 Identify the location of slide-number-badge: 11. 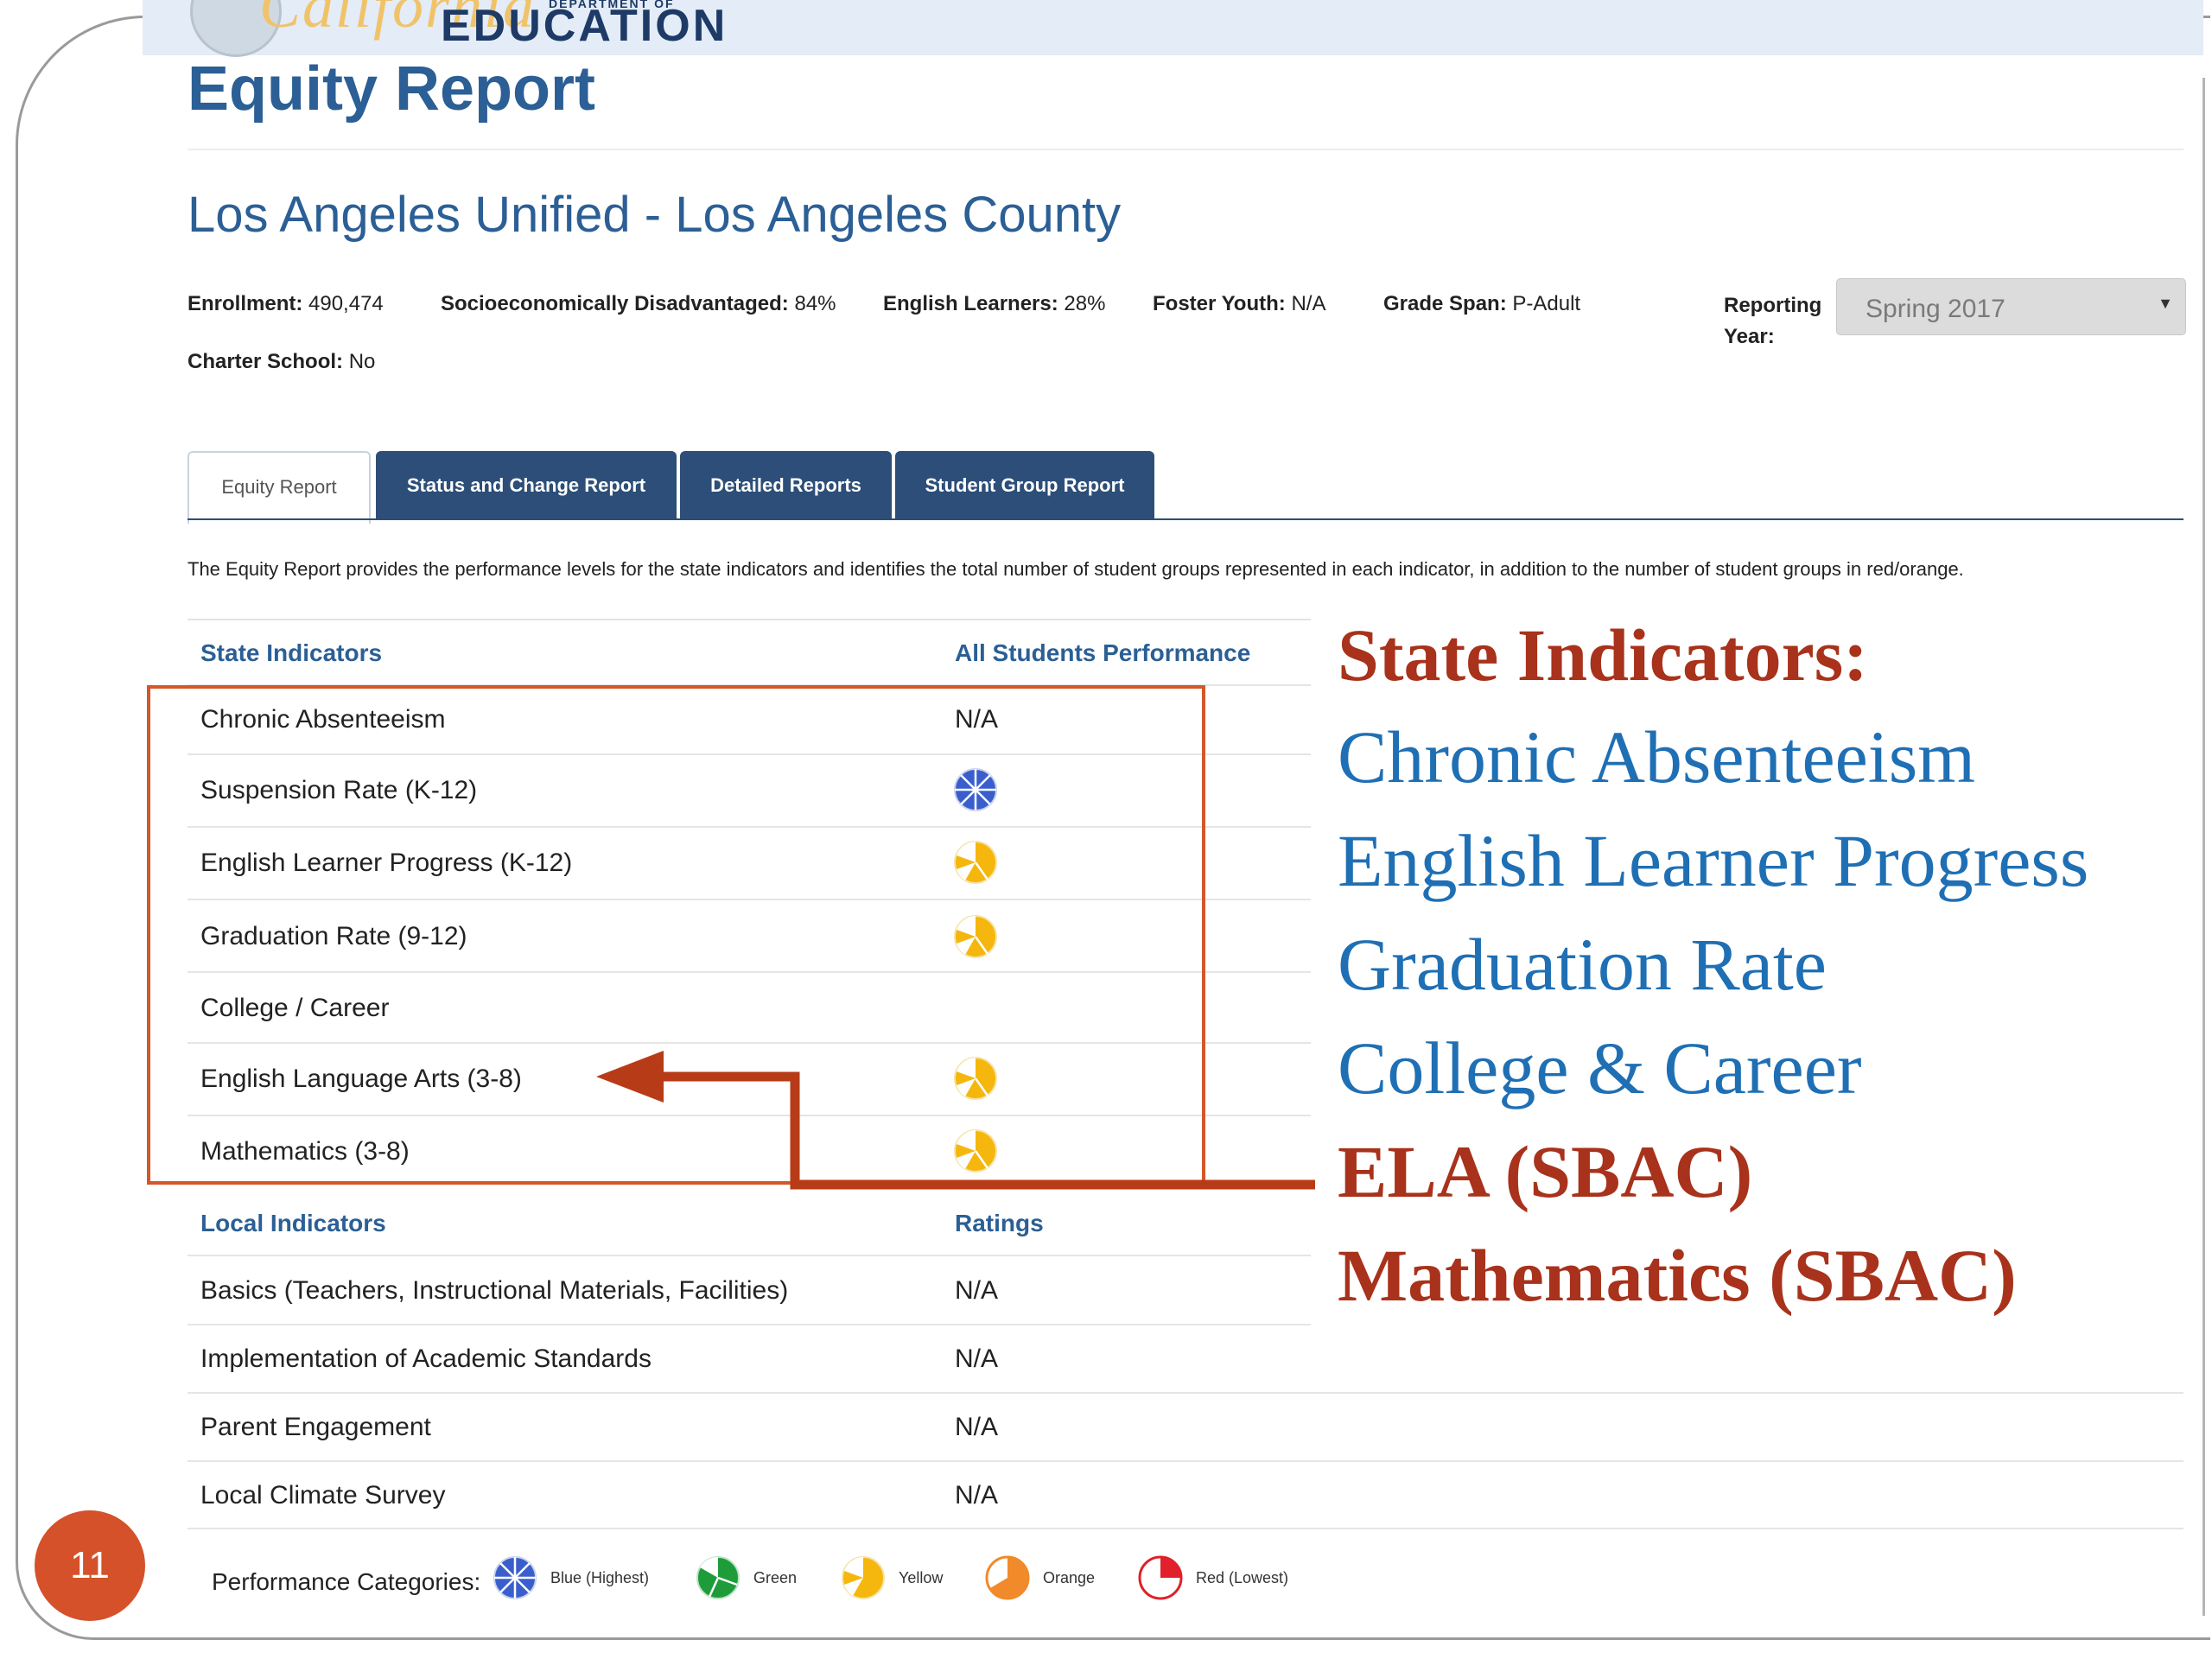
(90, 1565).